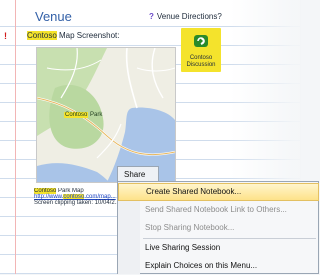 The image size is (320, 275). Describe the element at coordinates (5, 36) in the screenshot. I see `exclamation-icon: !` at that location.